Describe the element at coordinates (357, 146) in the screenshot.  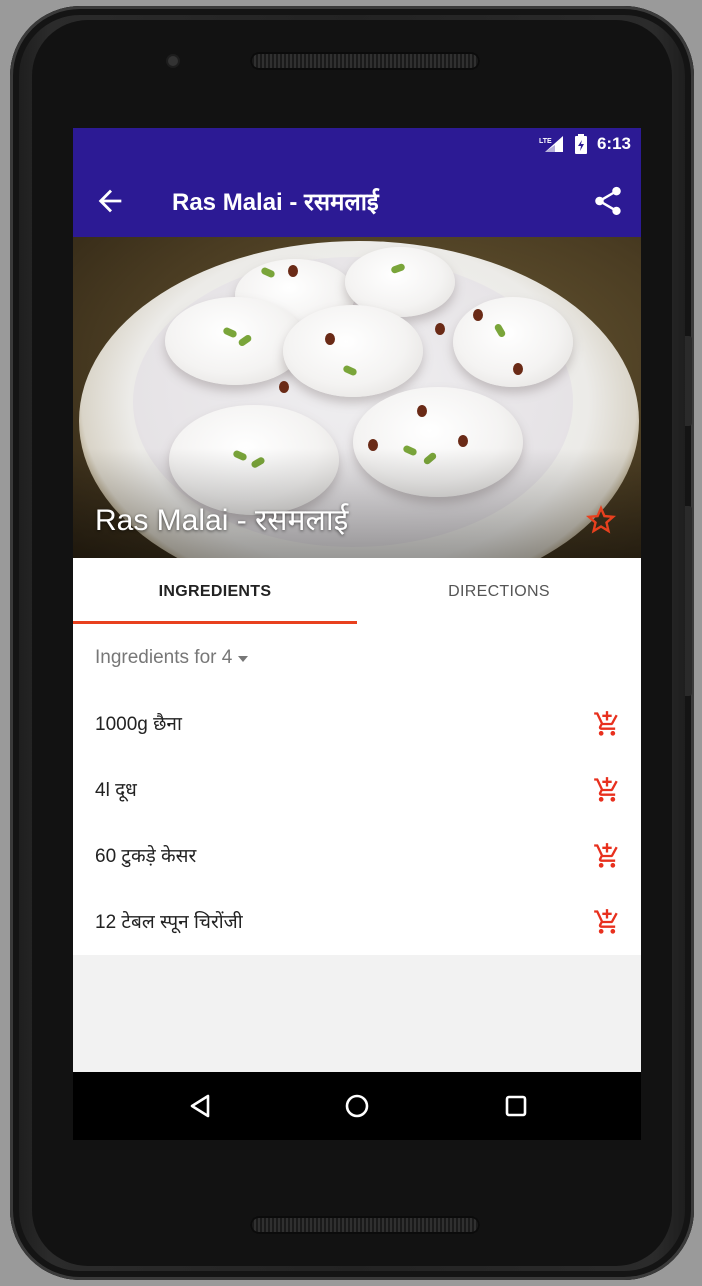
I see `status-bar: LTE 6:13` at that location.